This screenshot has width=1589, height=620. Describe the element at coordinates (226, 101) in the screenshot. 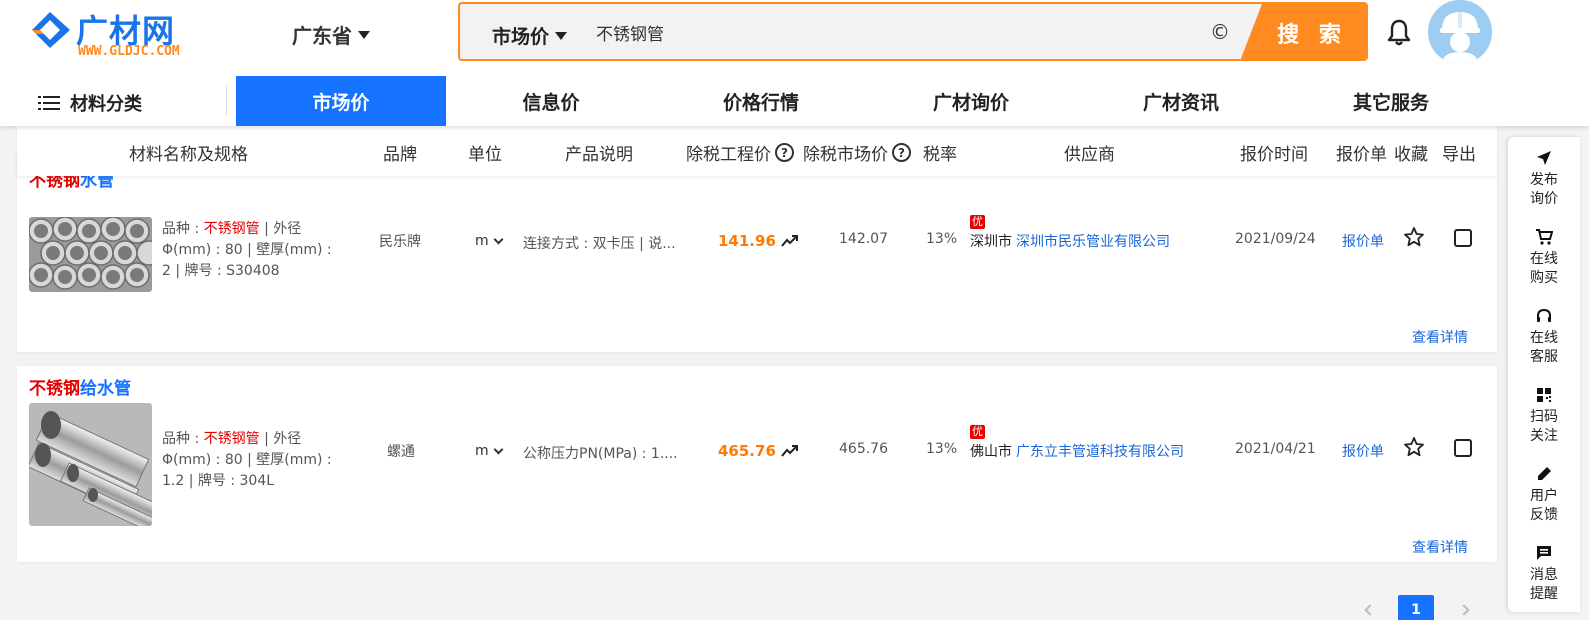

I see `nav-divider` at that location.